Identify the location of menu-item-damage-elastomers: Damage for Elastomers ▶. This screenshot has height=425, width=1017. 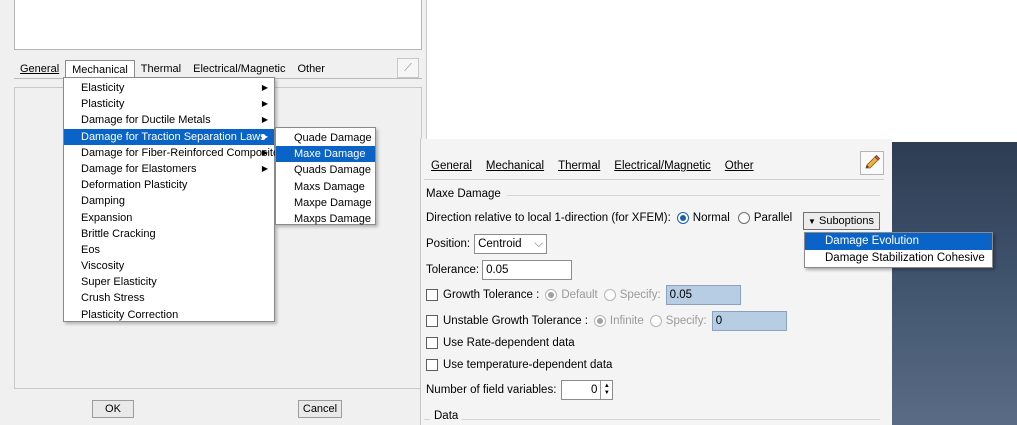
(169, 169).